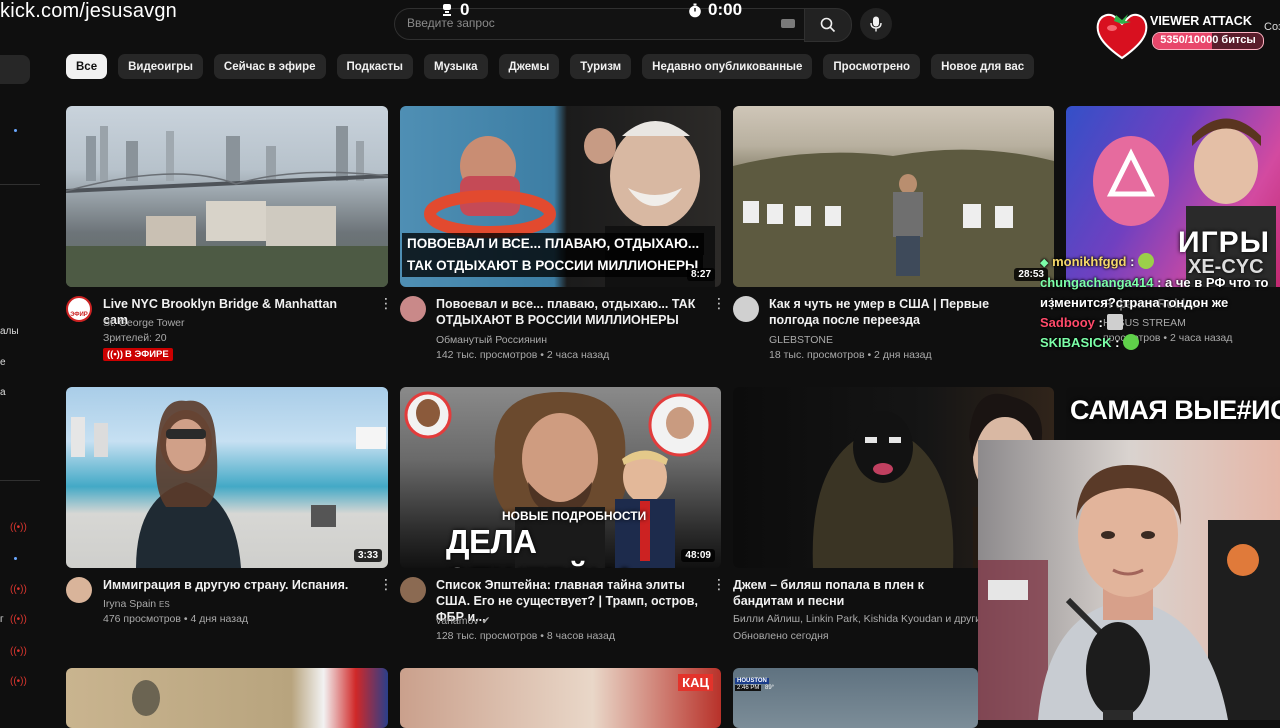  Describe the element at coordinates (872, 66) in the screenshot. I see `chip-watched: Просмотрено` at that location.